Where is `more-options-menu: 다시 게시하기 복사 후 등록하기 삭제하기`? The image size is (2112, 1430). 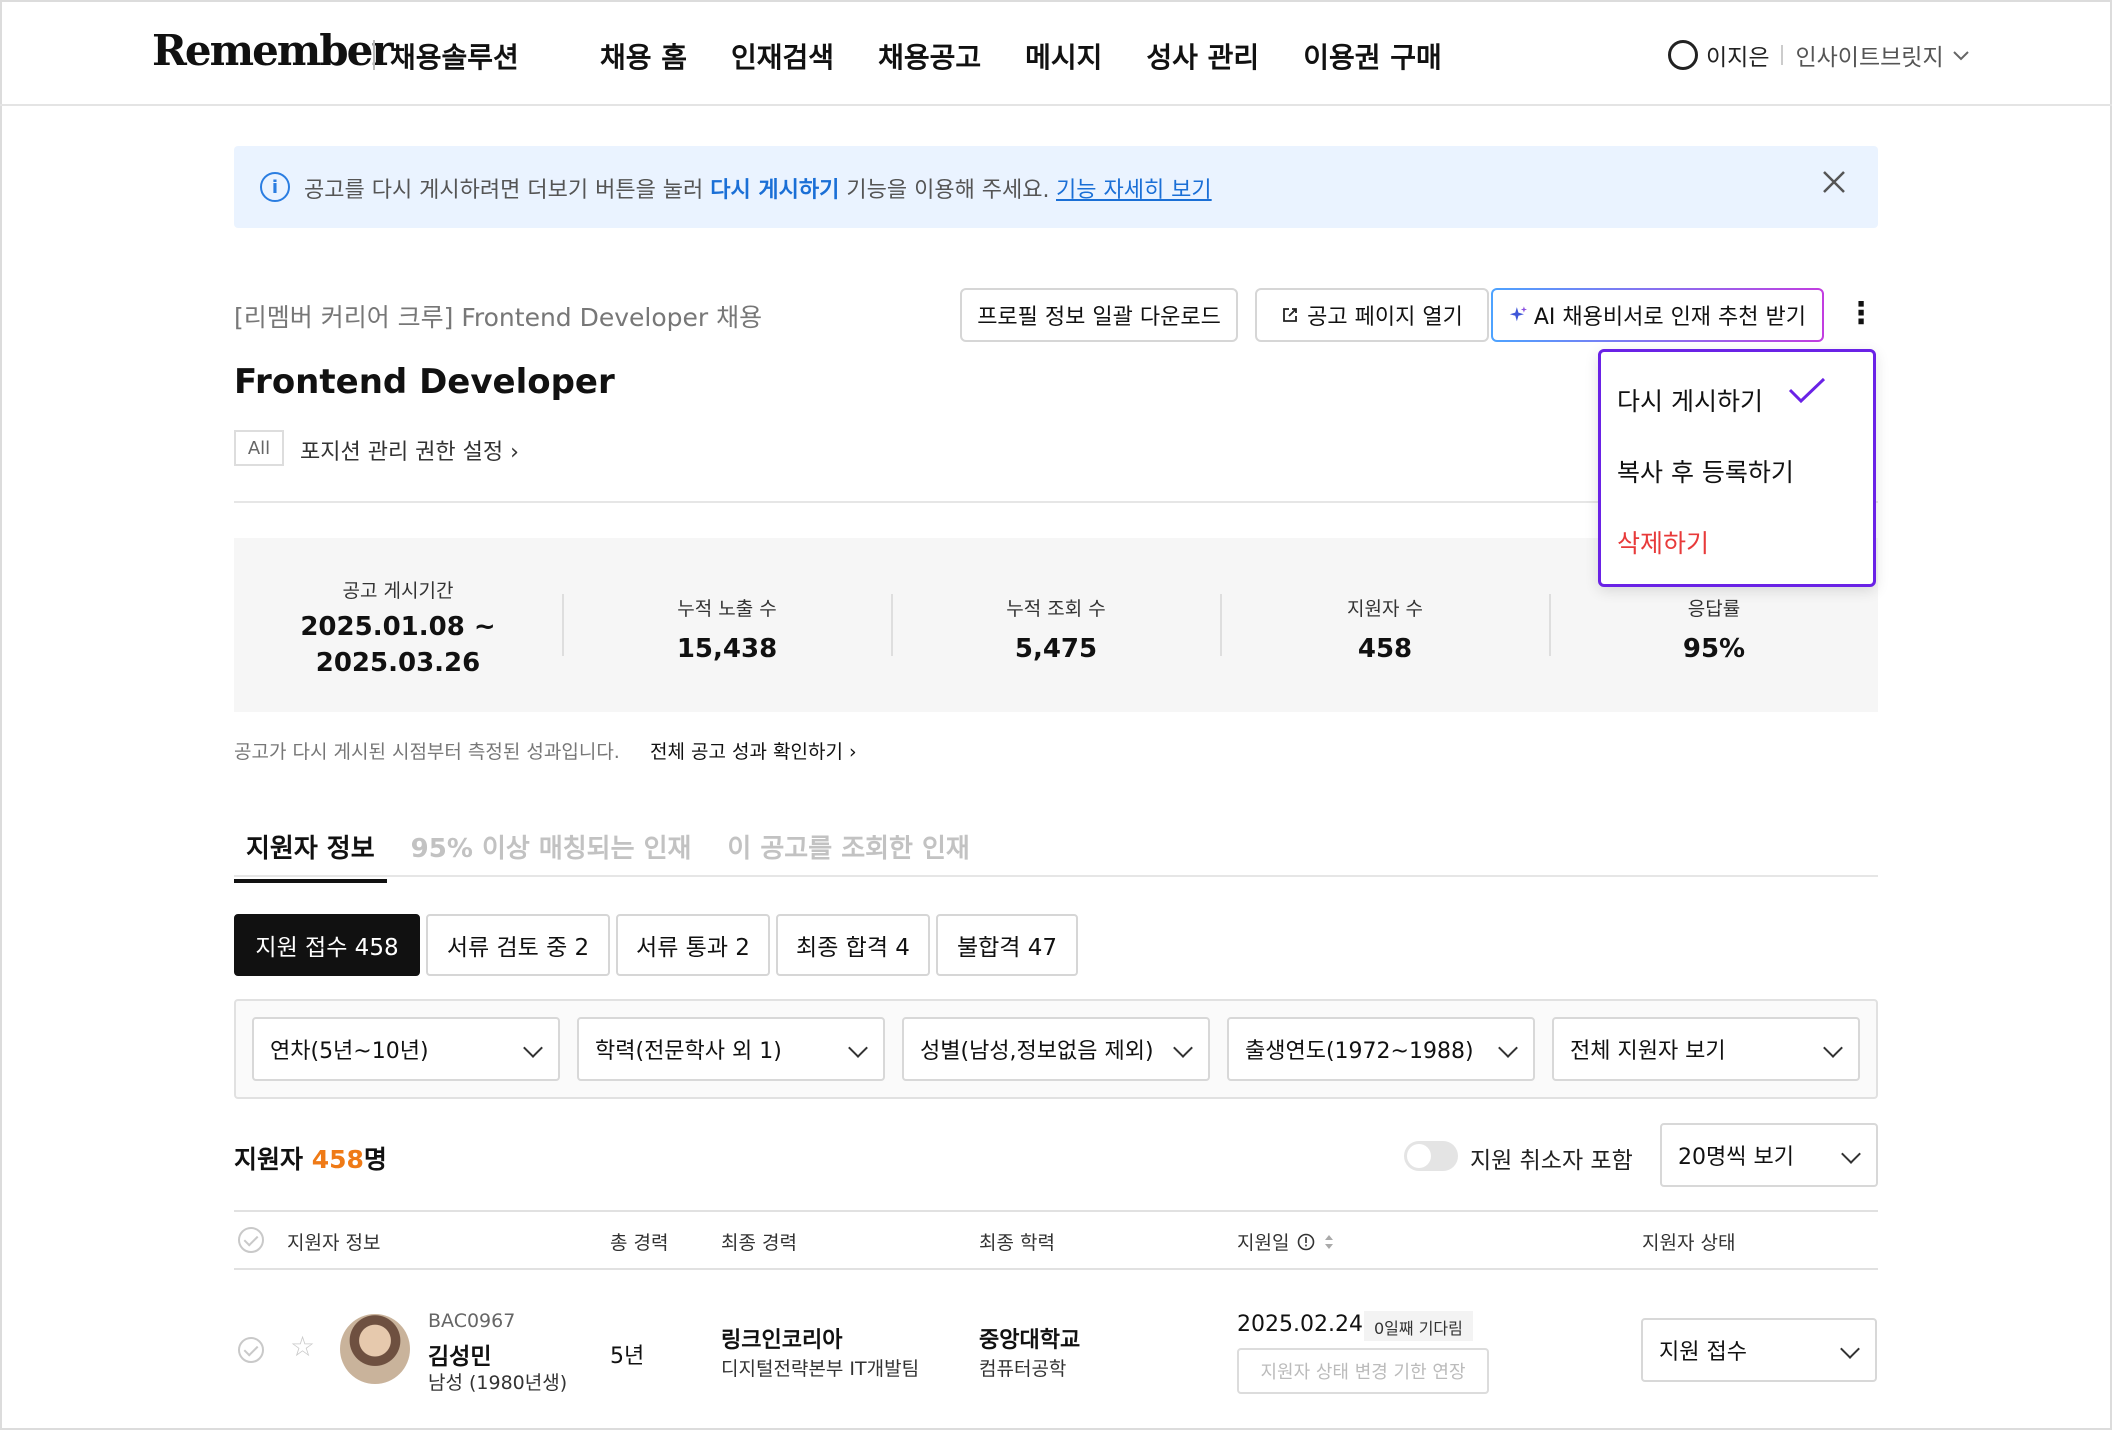
more-options-menu: 다시 게시하기 복사 후 등록하기 삭제하기 is located at coordinates (1737, 468).